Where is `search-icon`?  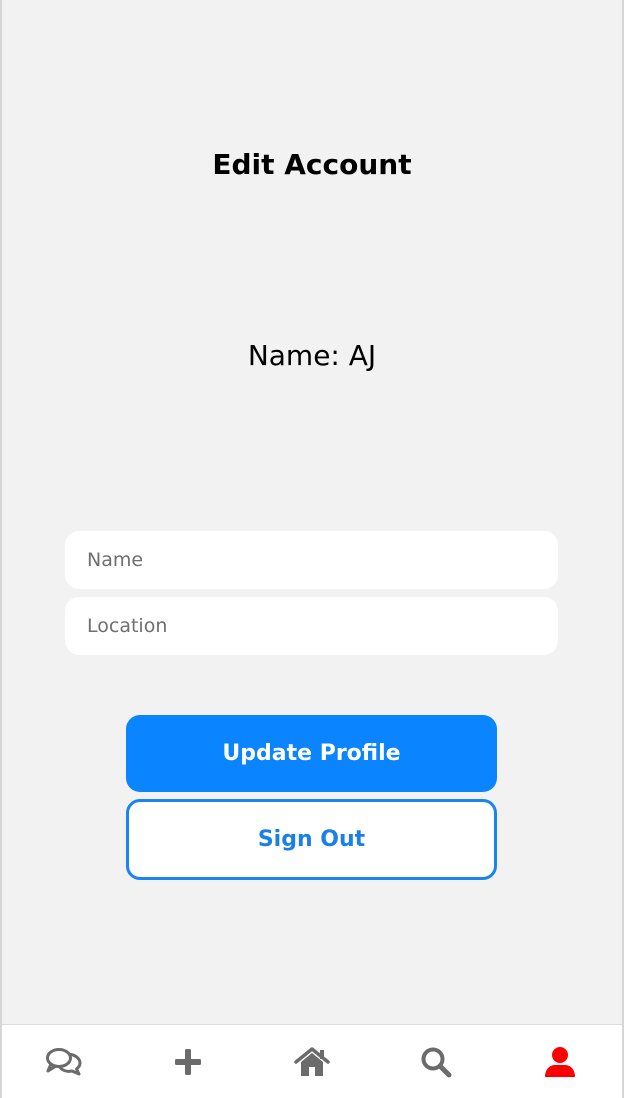 search-icon is located at coordinates (436, 1062).